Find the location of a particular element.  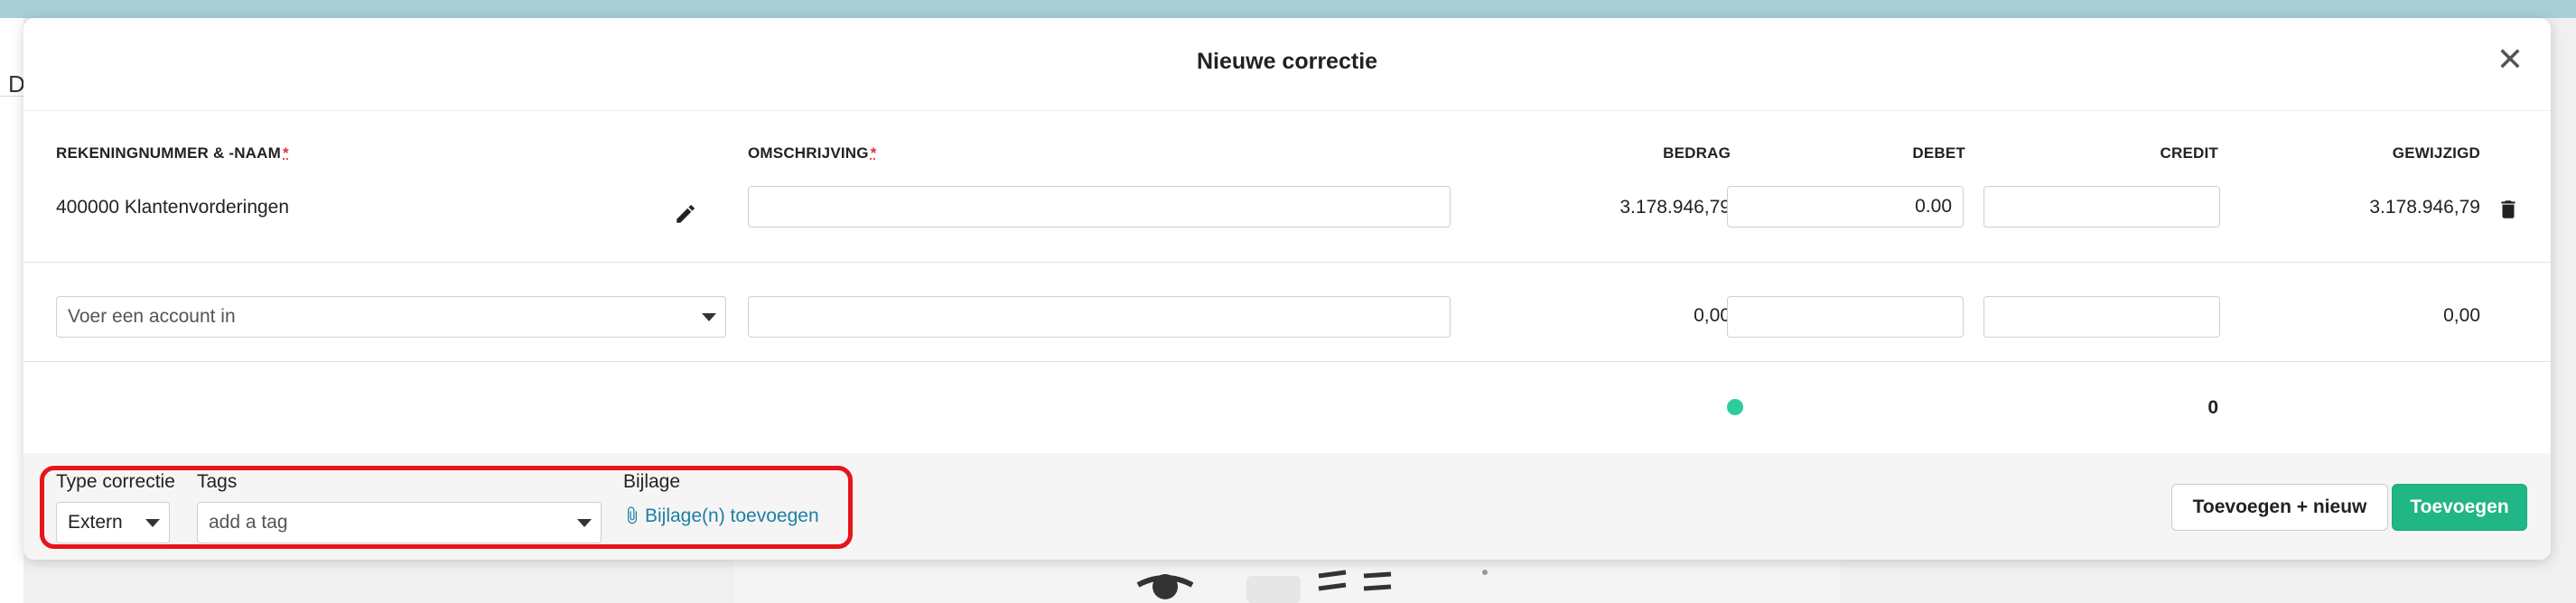

background-divider is located at coordinates (11, 97).